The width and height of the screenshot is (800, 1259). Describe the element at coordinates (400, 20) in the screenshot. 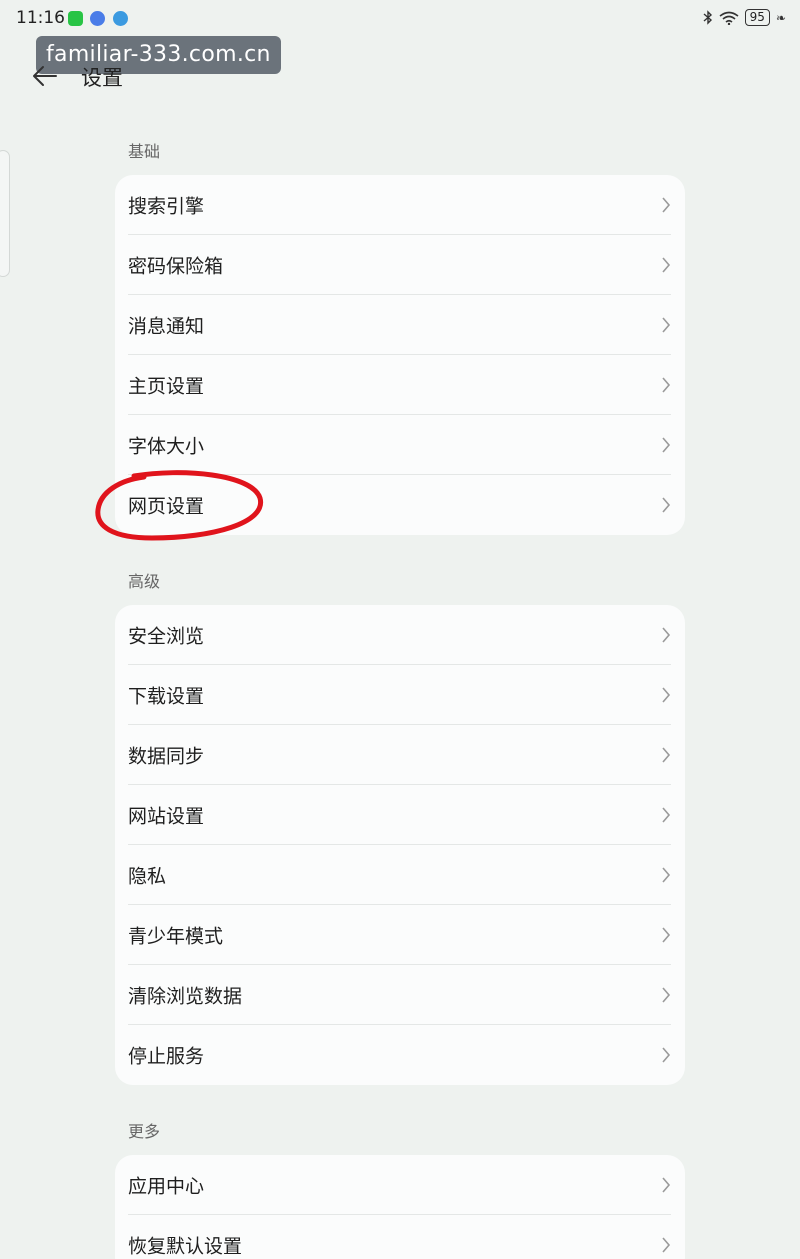

I see `status-bar: 11:16 95 ❧` at that location.